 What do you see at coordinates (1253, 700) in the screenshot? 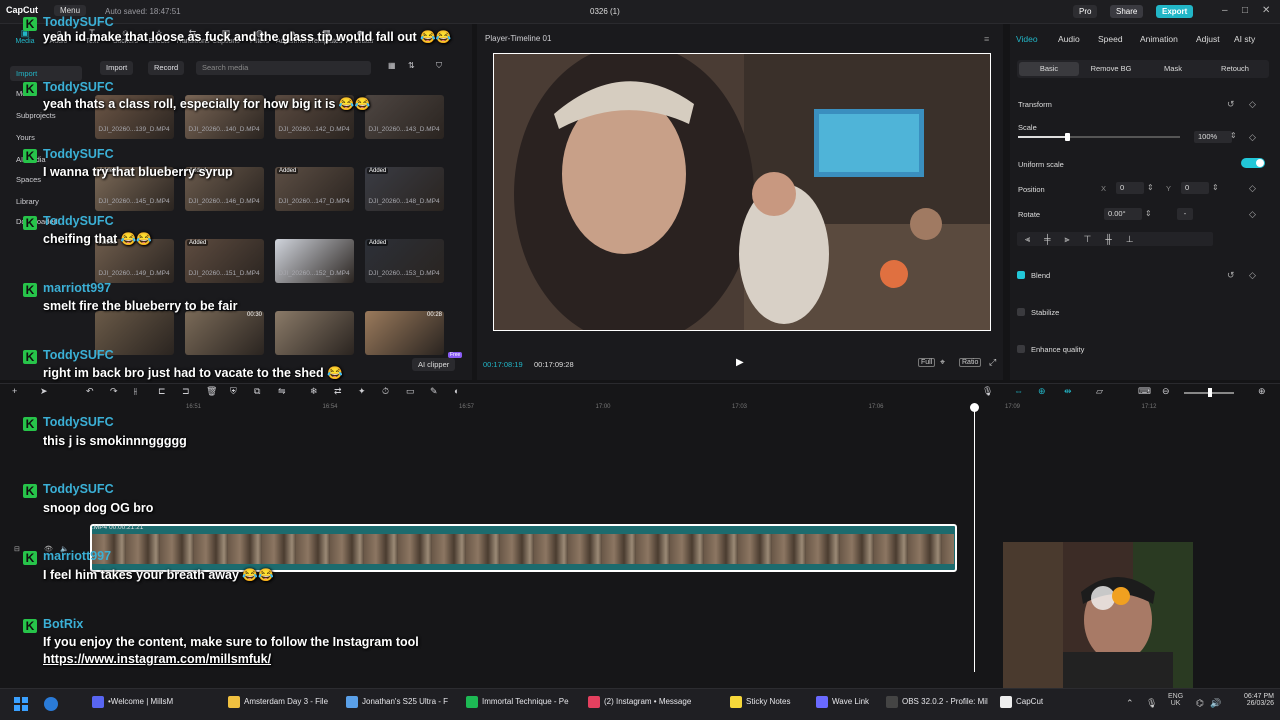
I see `clock: 06:47 PM 26/03/26` at bounding box center [1253, 700].